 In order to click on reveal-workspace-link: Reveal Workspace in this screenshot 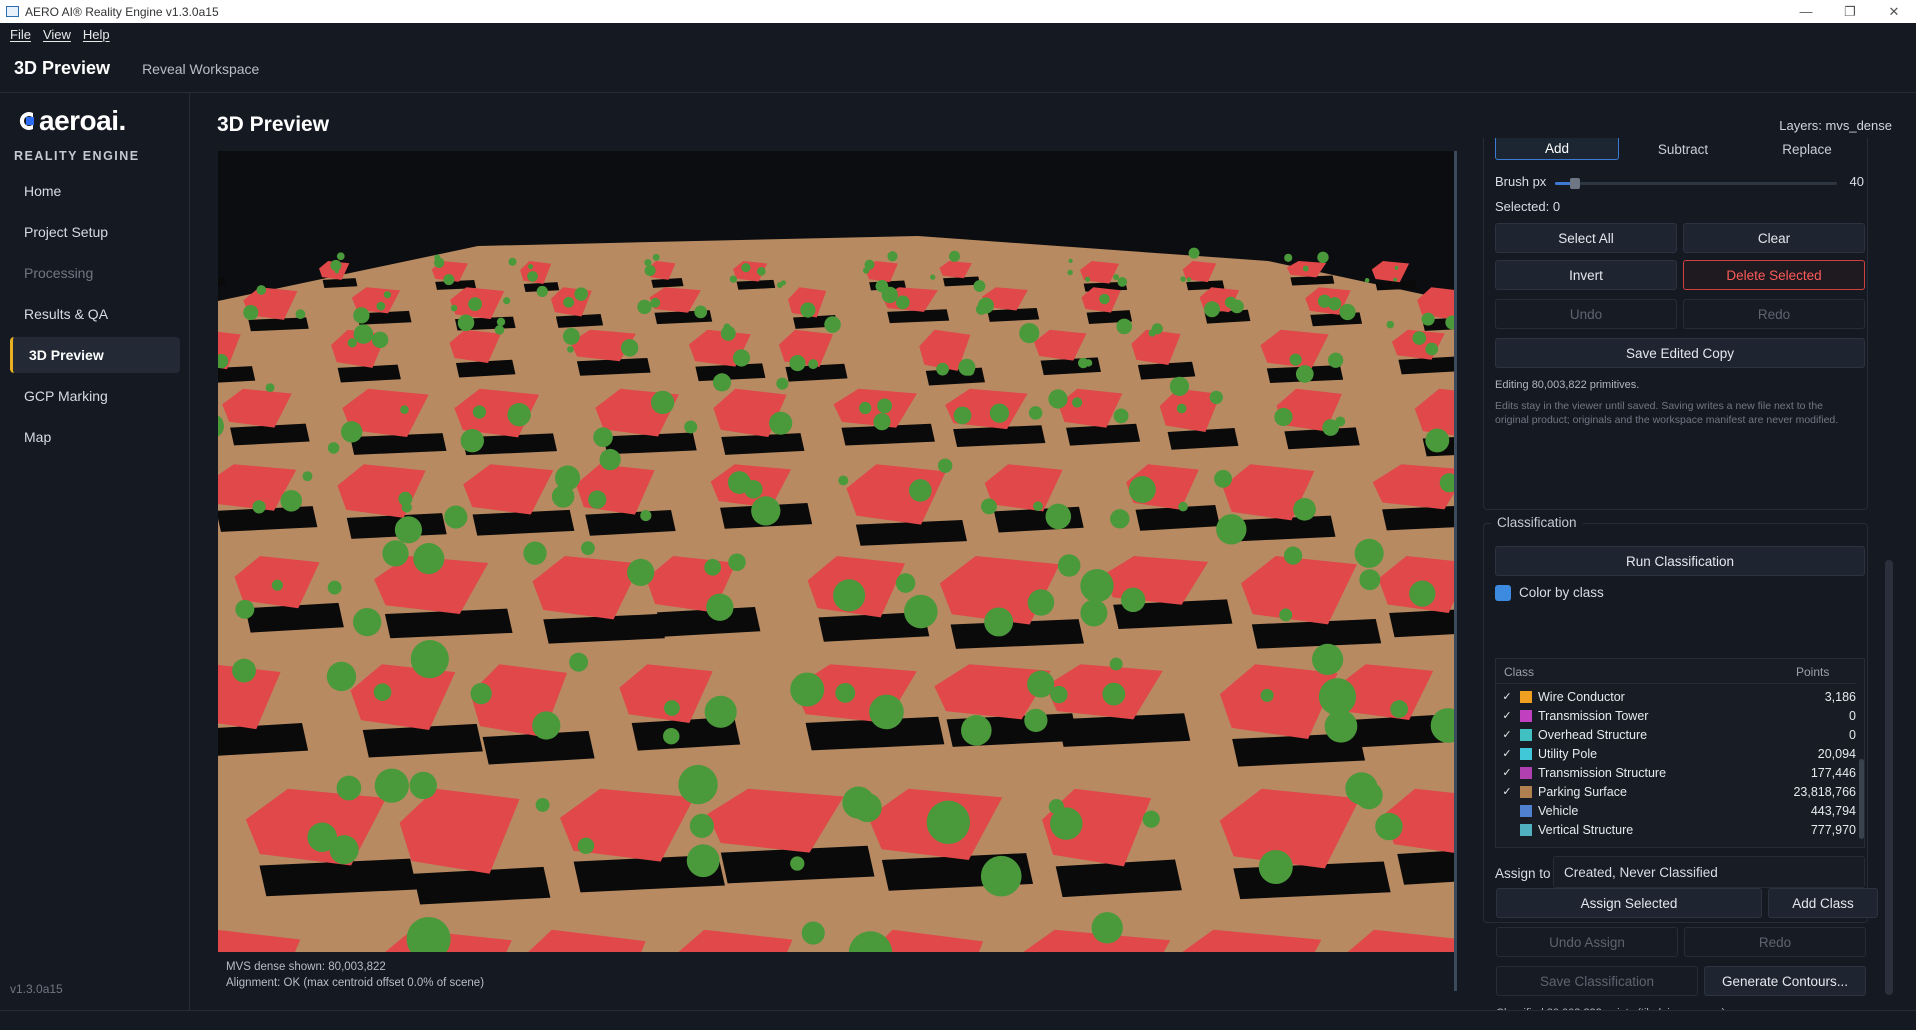, I will do `click(200, 69)`.